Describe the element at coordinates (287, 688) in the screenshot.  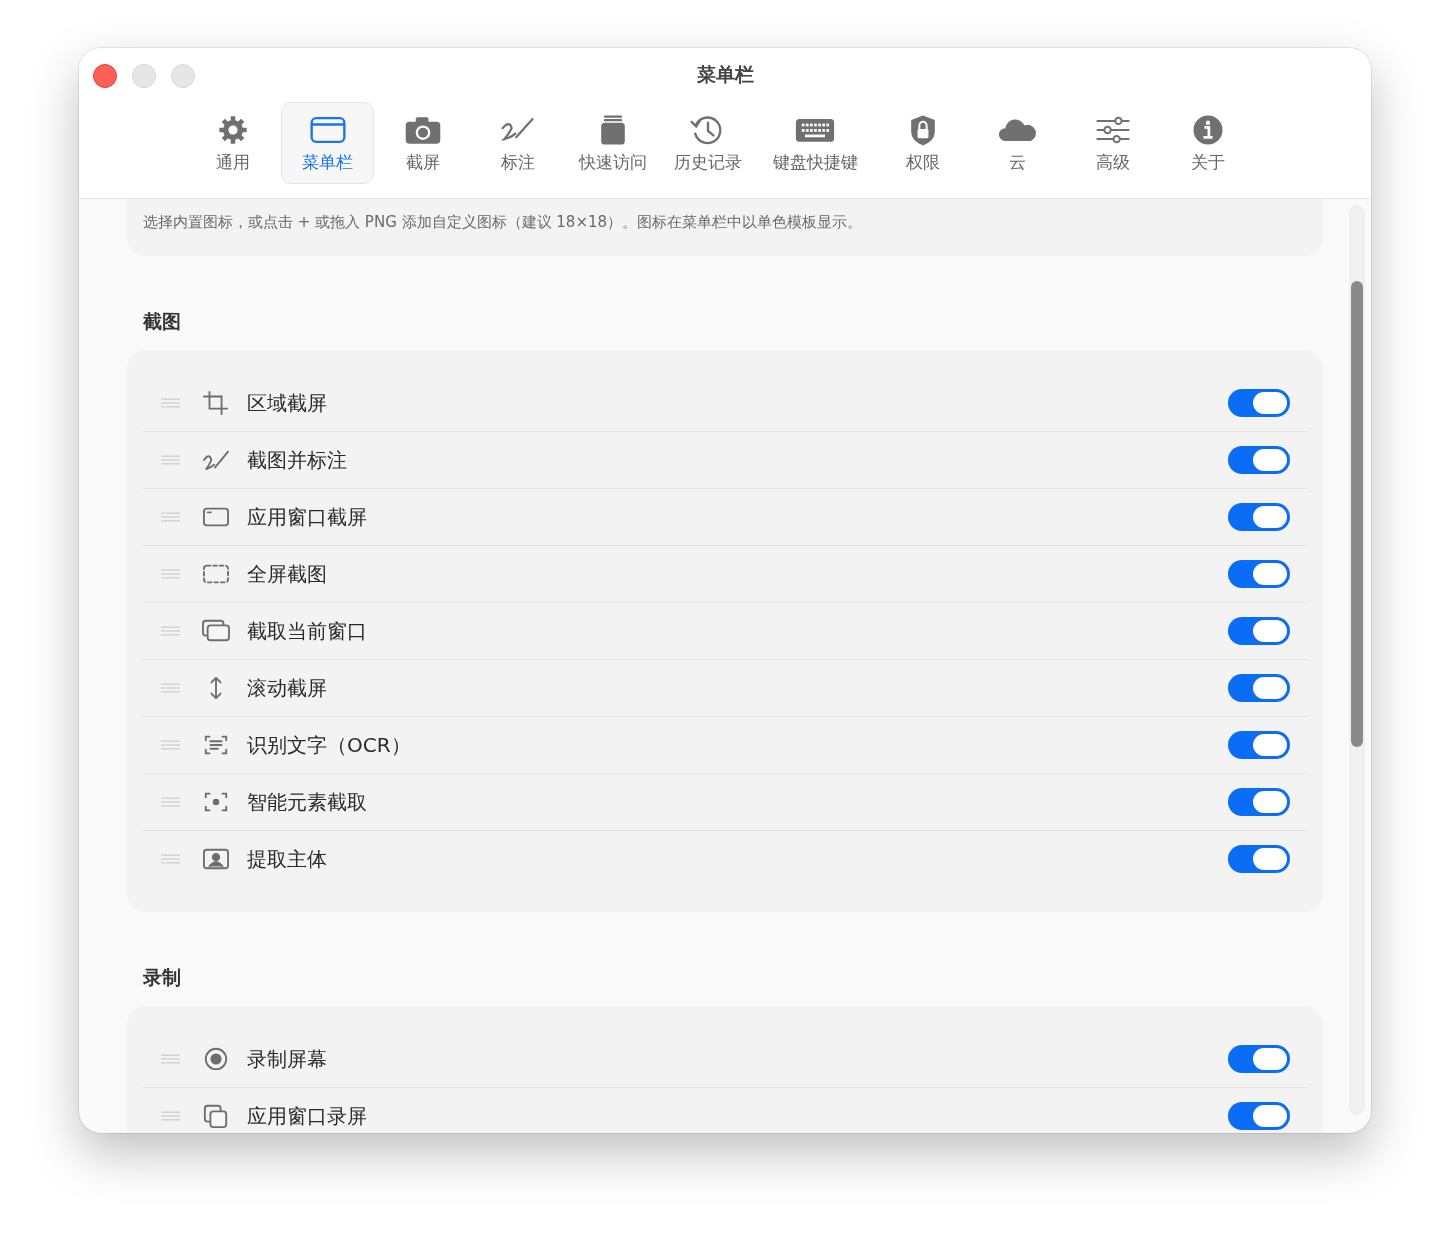
I see `menu-item-label: 滚动截屏` at that location.